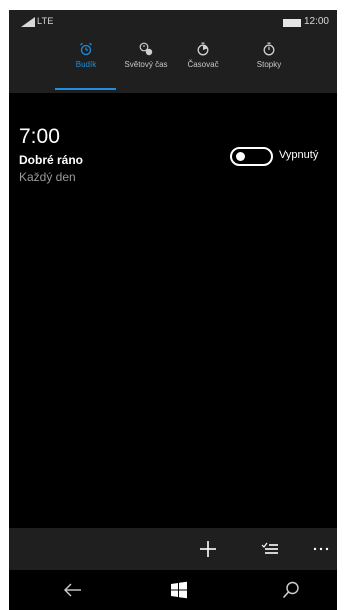 Image resolution: width=346 pixels, height=610 pixels. I want to click on alarm-name: Dobré ráno, so click(51, 160).